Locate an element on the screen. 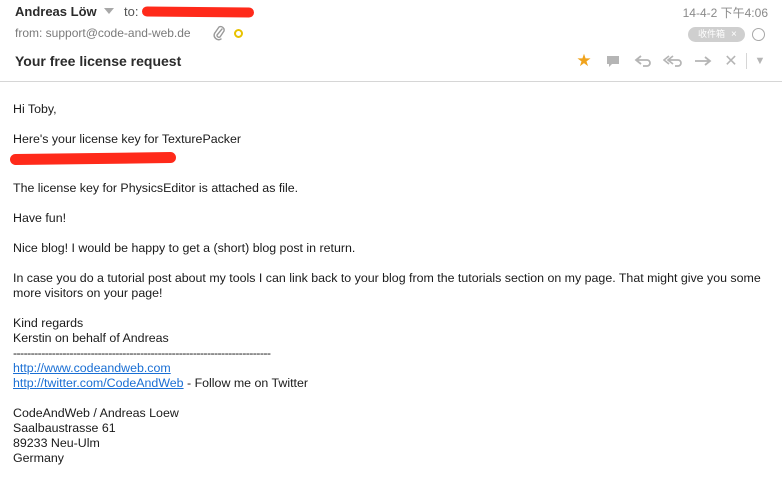  select-circle-icon is located at coordinates (758, 34).